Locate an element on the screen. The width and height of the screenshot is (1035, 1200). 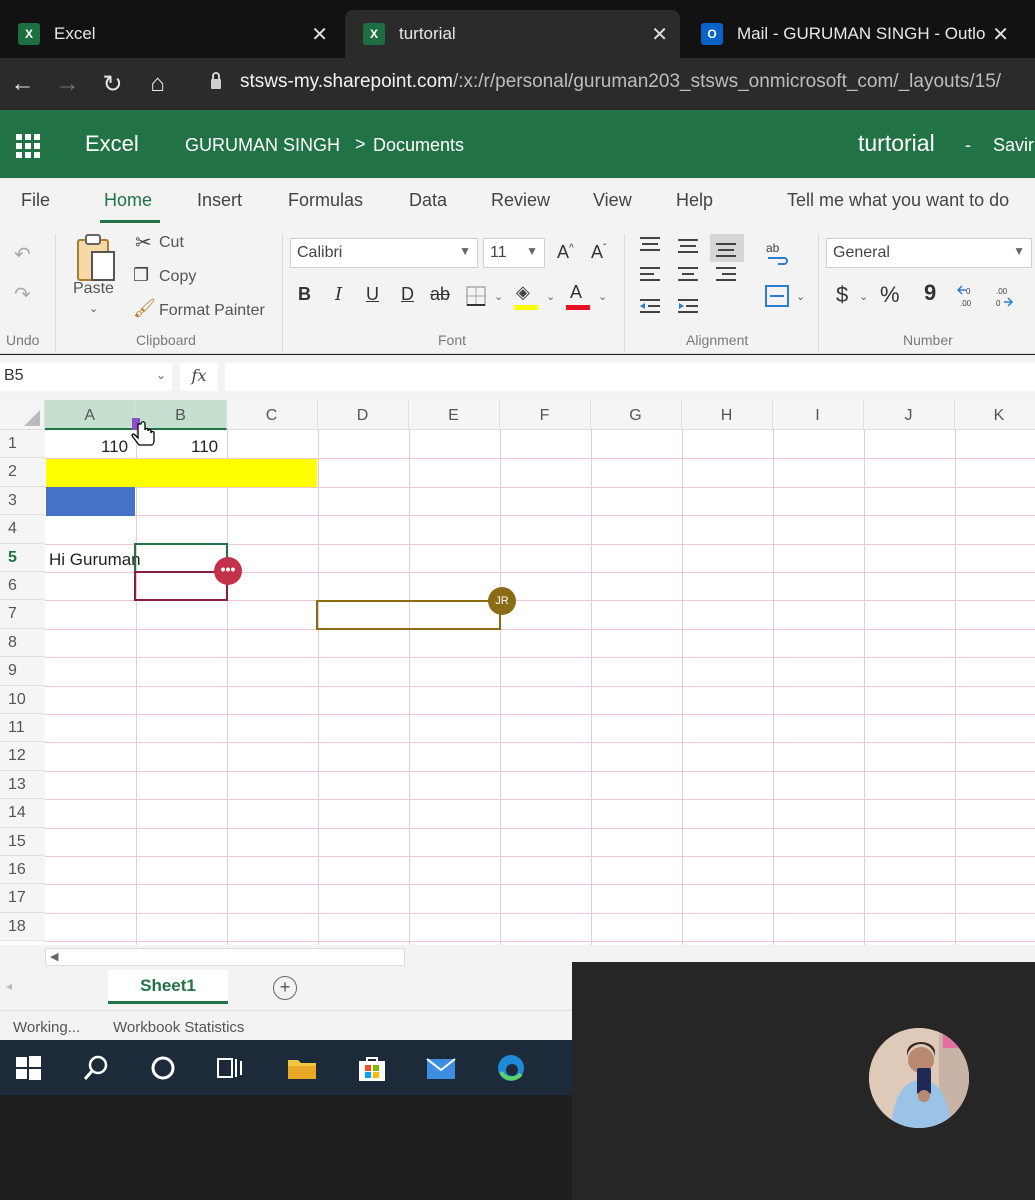
file-title: turtorial is located at coordinates (896, 143).